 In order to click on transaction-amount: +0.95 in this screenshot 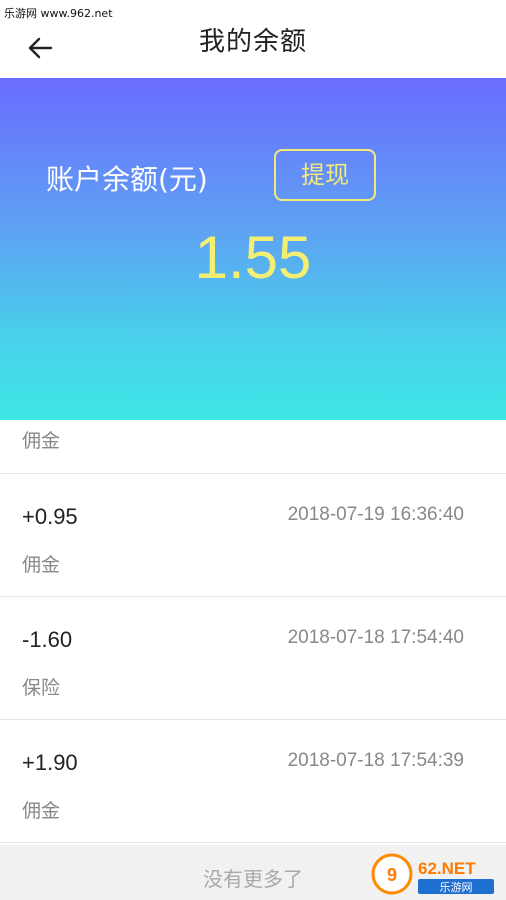, I will do `click(50, 516)`.